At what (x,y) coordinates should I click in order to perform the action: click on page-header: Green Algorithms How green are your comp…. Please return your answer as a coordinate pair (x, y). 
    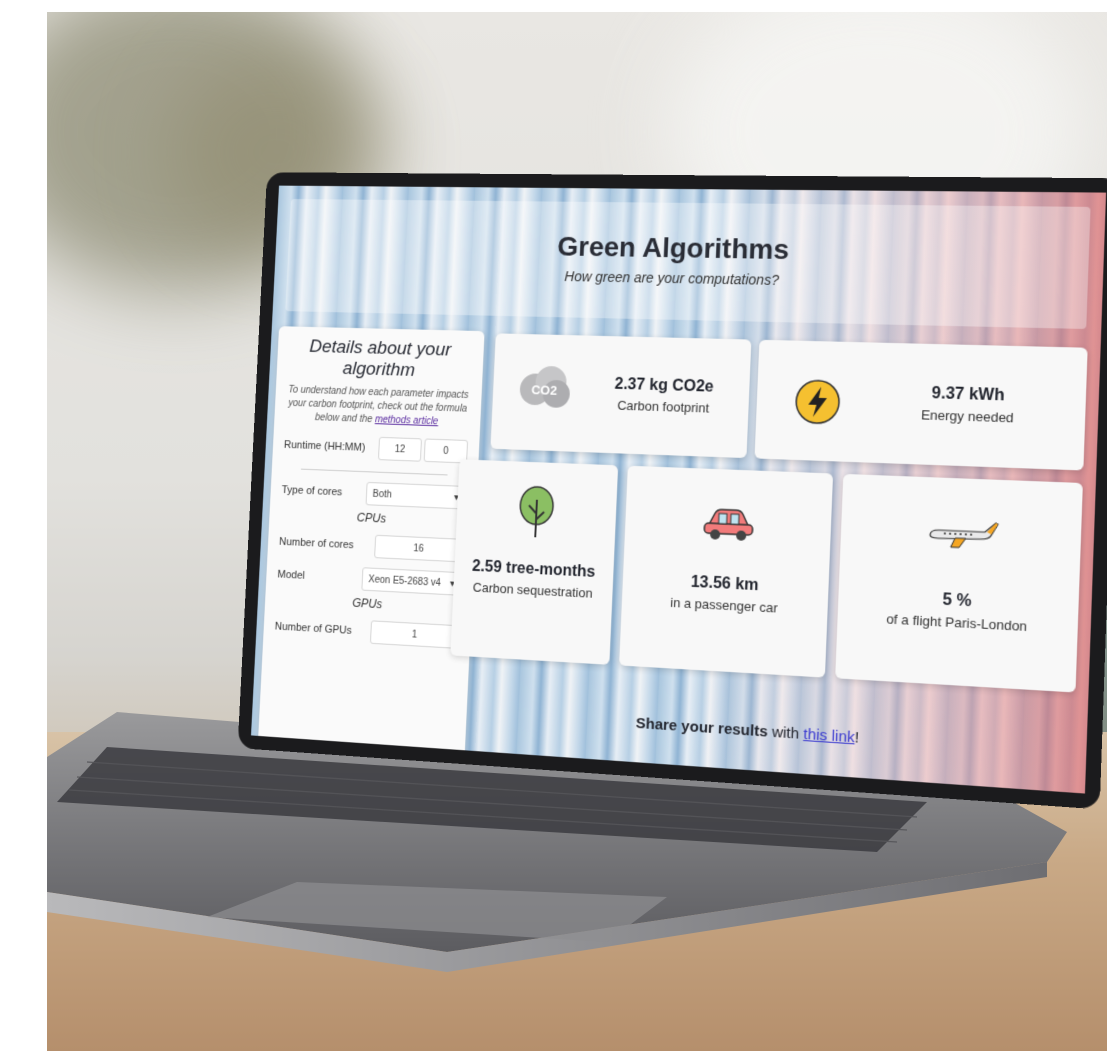
    Looking at the image, I should click on (688, 264).